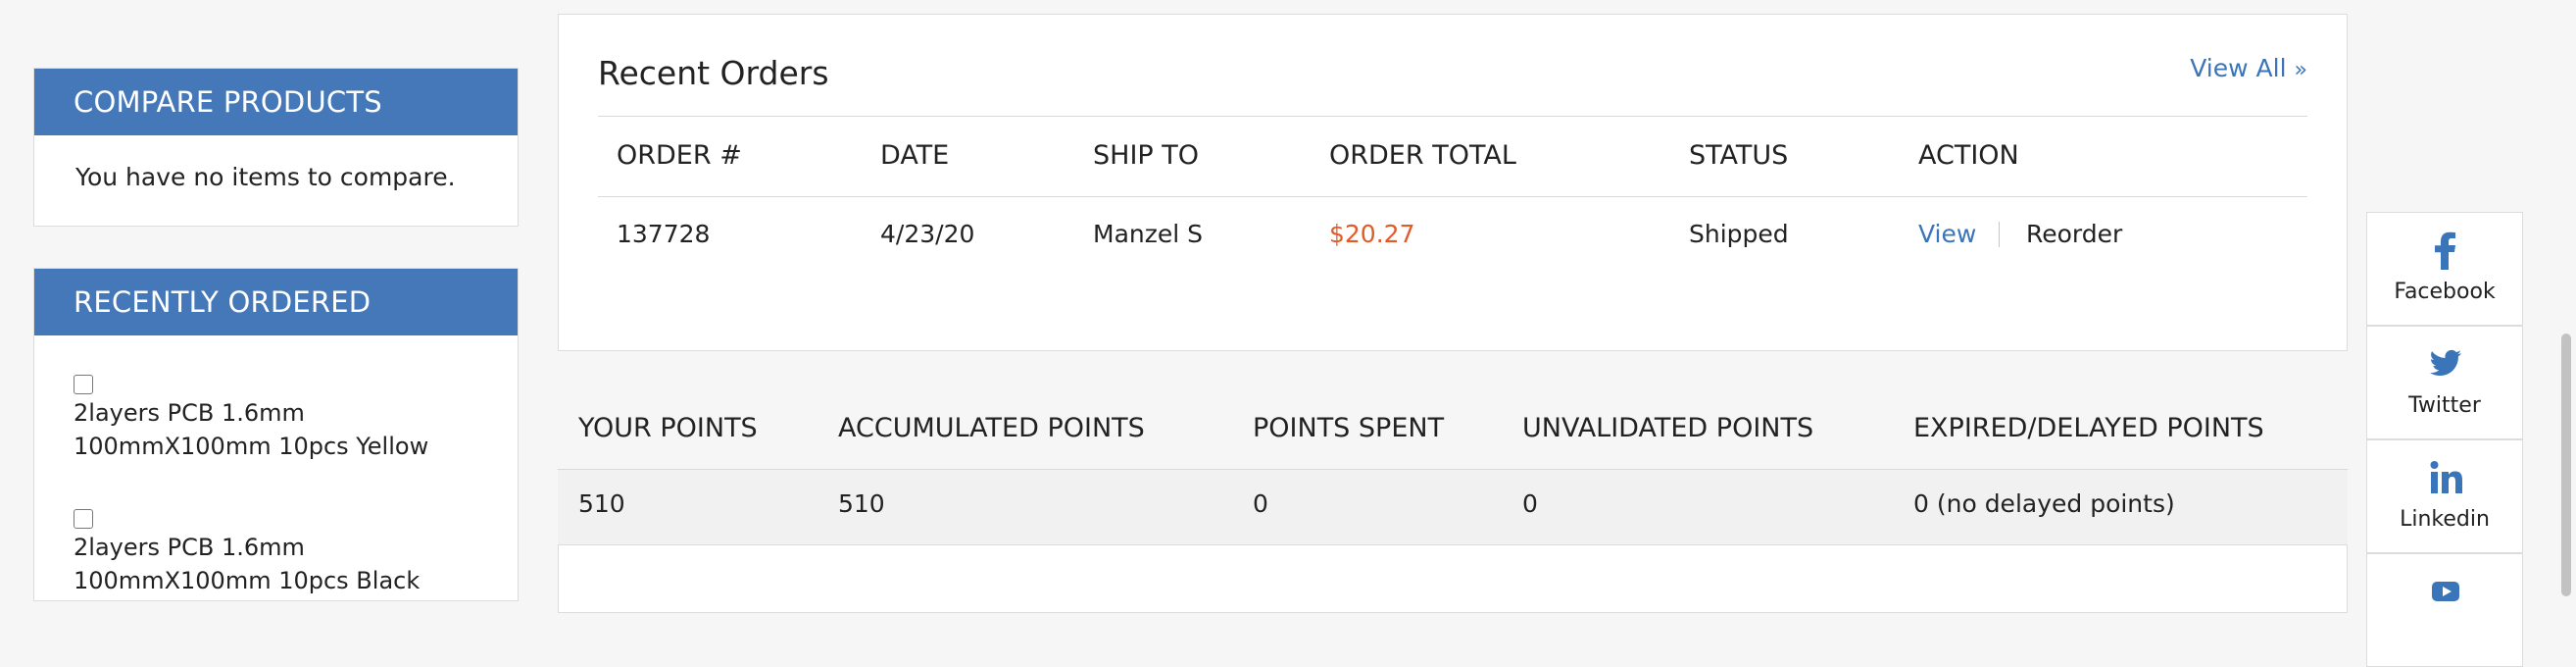 This screenshot has height=667, width=2576. Describe the element at coordinates (915, 155) in the screenshot. I see `column-header-date: DATE` at that location.